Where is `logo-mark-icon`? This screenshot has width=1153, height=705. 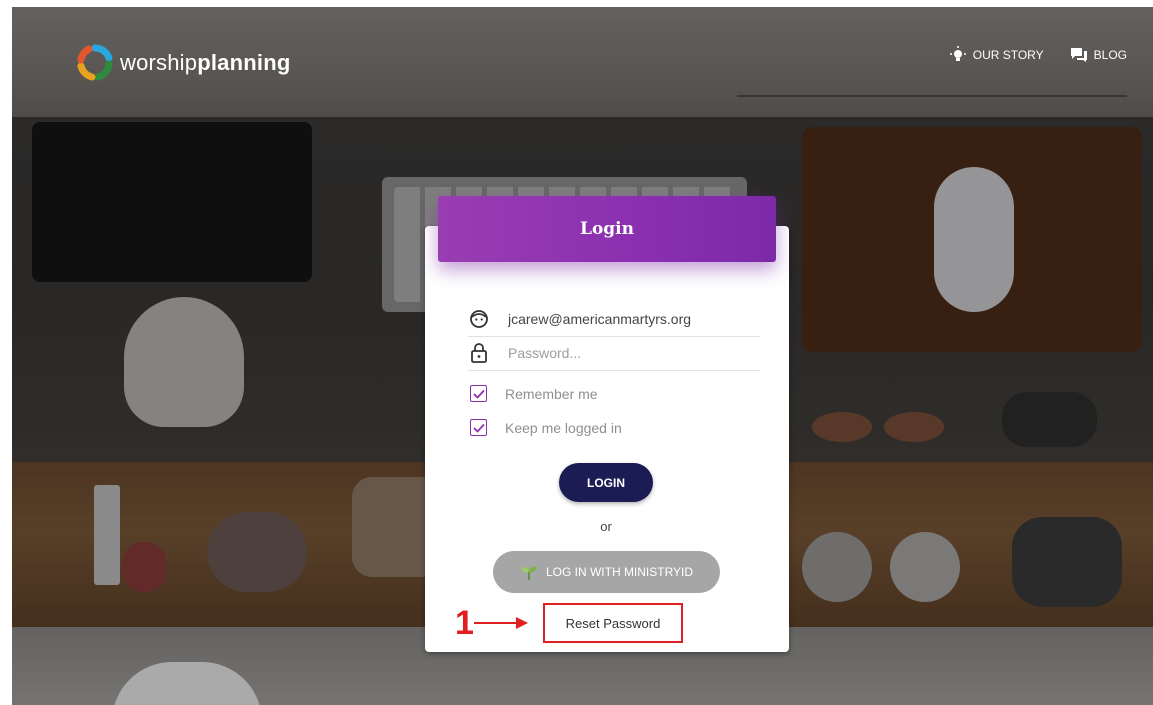 logo-mark-icon is located at coordinates (95, 62).